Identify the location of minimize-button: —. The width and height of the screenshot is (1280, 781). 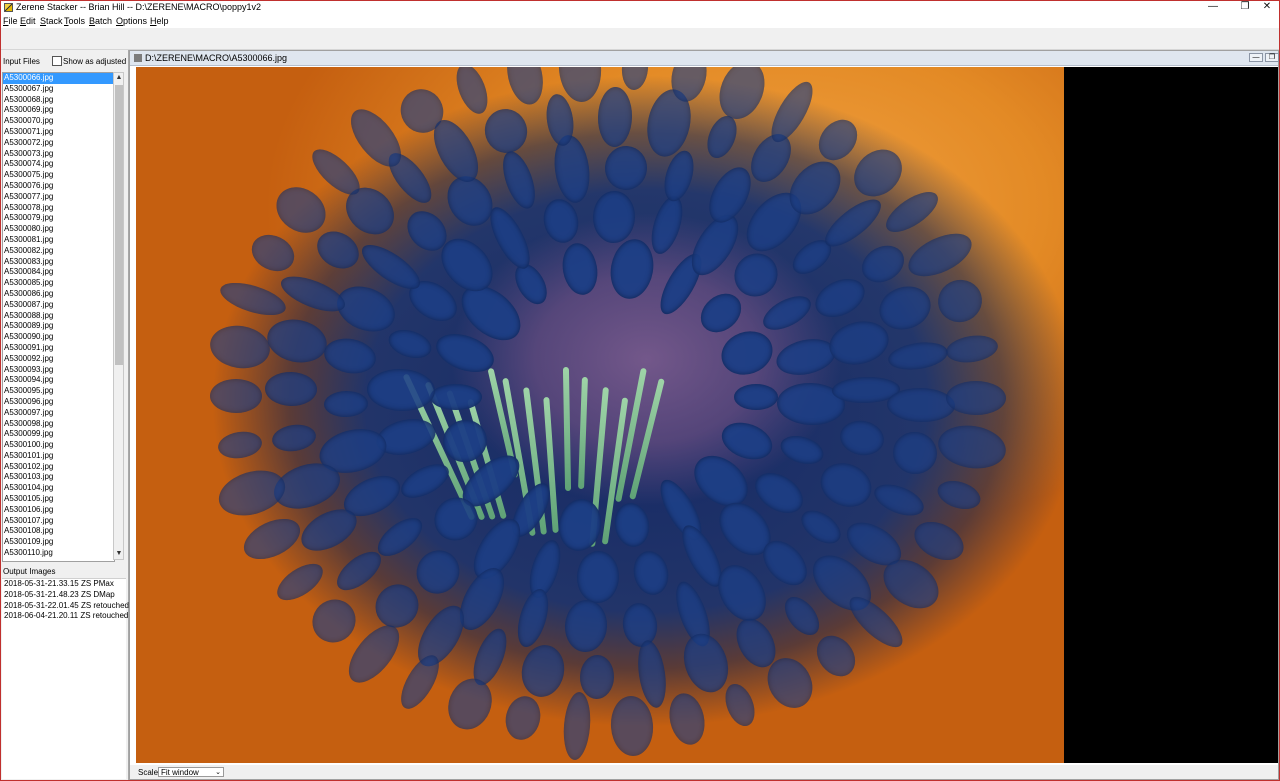
(1213, 7).